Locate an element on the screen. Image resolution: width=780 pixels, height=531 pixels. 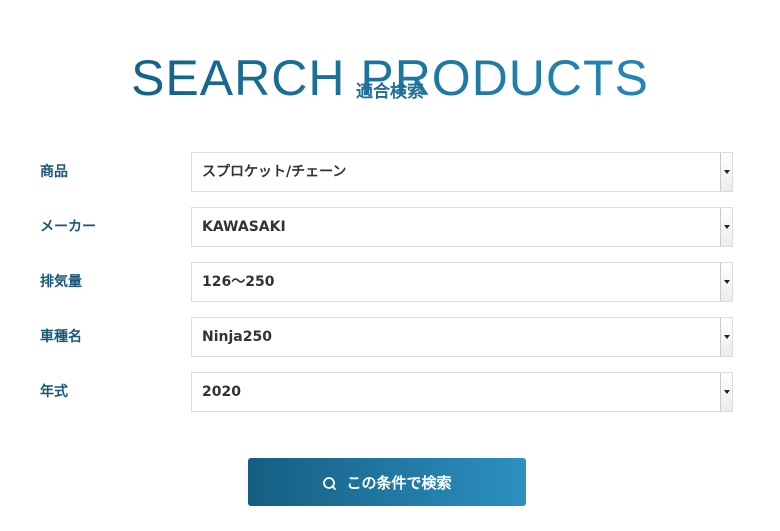
field-label-year: 年式 is located at coordinates (54, 392).